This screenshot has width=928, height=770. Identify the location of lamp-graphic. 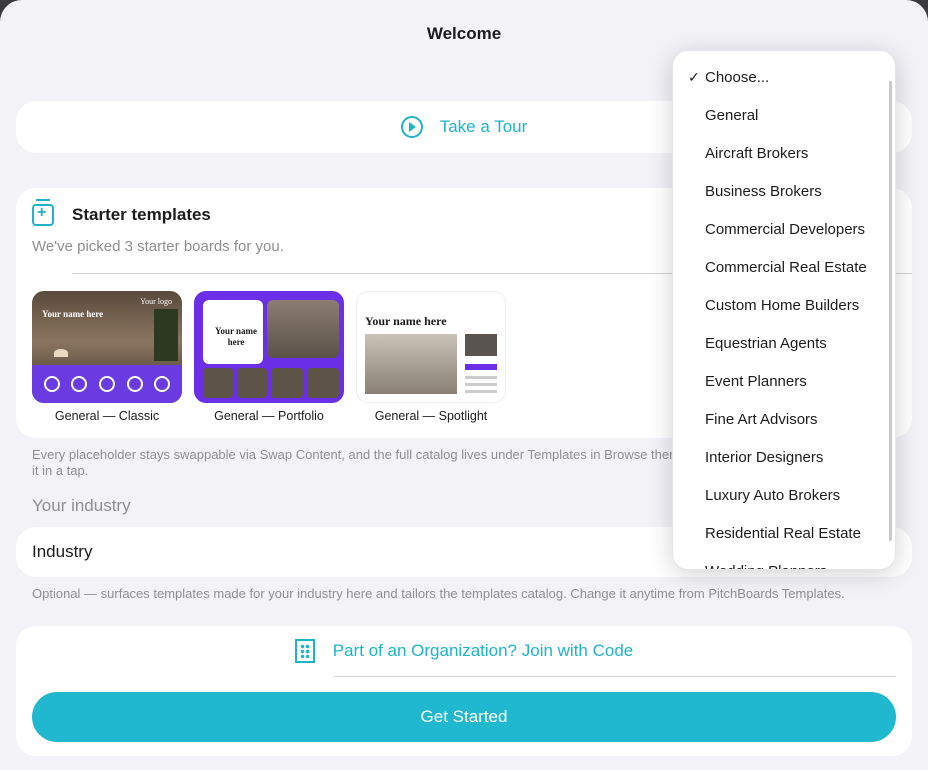
(61, 353).